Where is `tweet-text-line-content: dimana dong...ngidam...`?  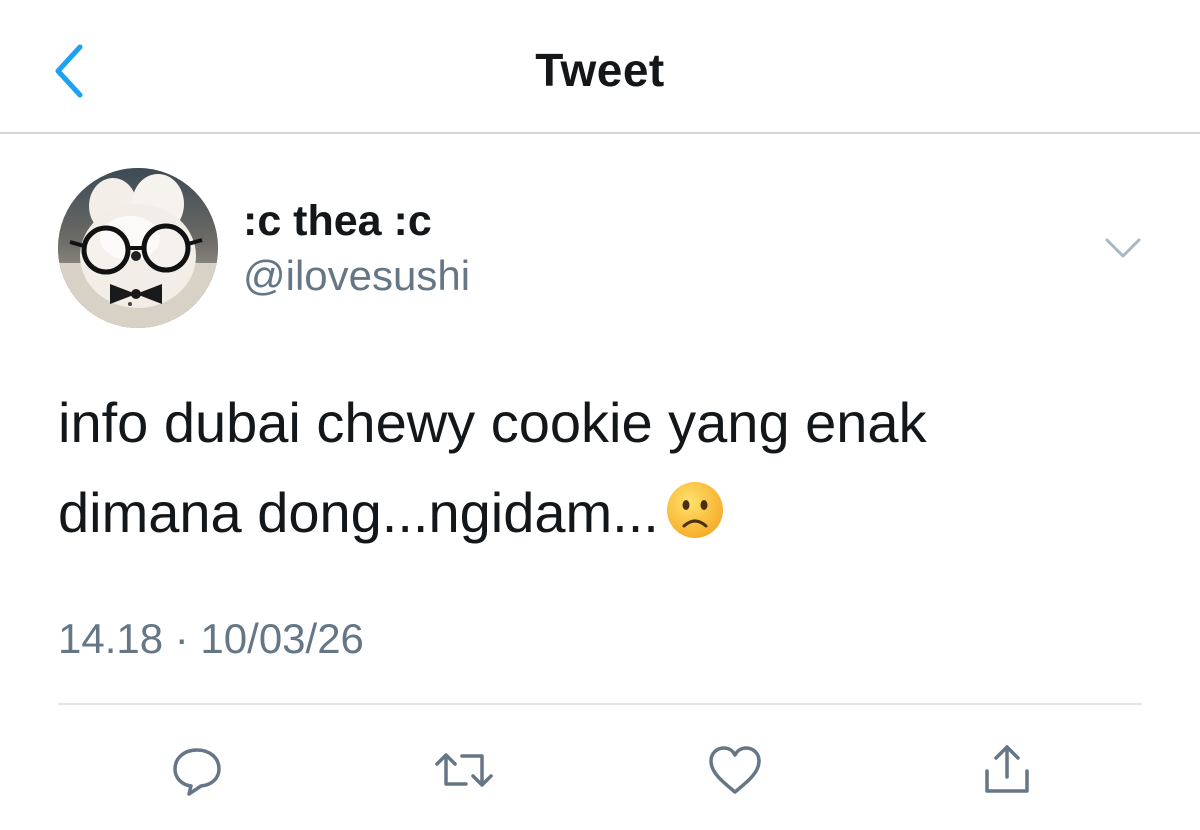 tweet-text-line-content: dimana dong...ngidam... is located at coordinates (358, 512).